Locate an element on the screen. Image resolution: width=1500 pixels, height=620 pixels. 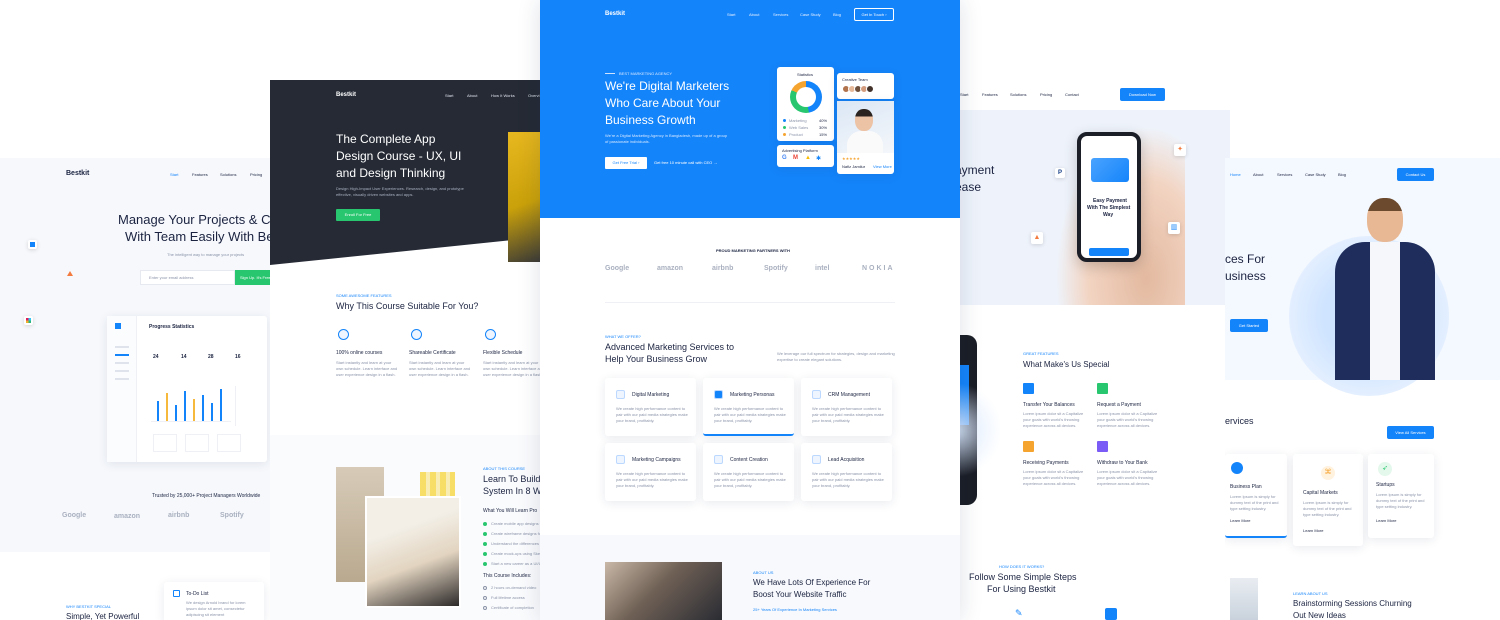
rating-stars: ★★★★★ is located at coordinates (851, 158).